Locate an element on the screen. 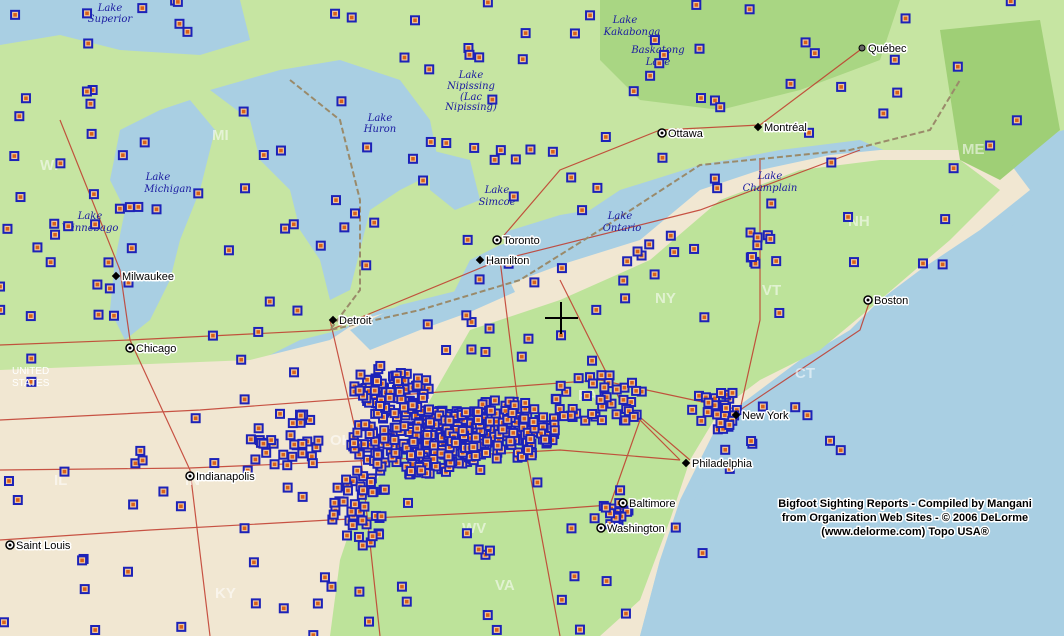 This screenshot has width=1064, height=636. city-stlouis: Saint LouisSaint Louis is located at coordinates (38, 546).